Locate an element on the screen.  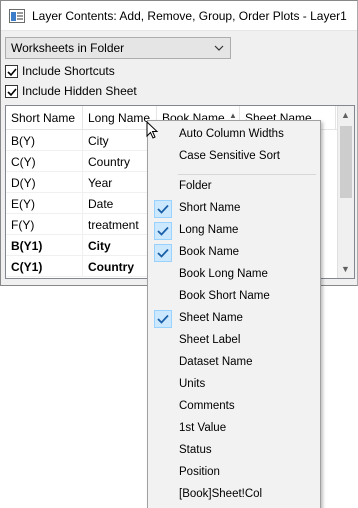
sort-ascending-icon: ▲ is located at coordinates (233, 115).